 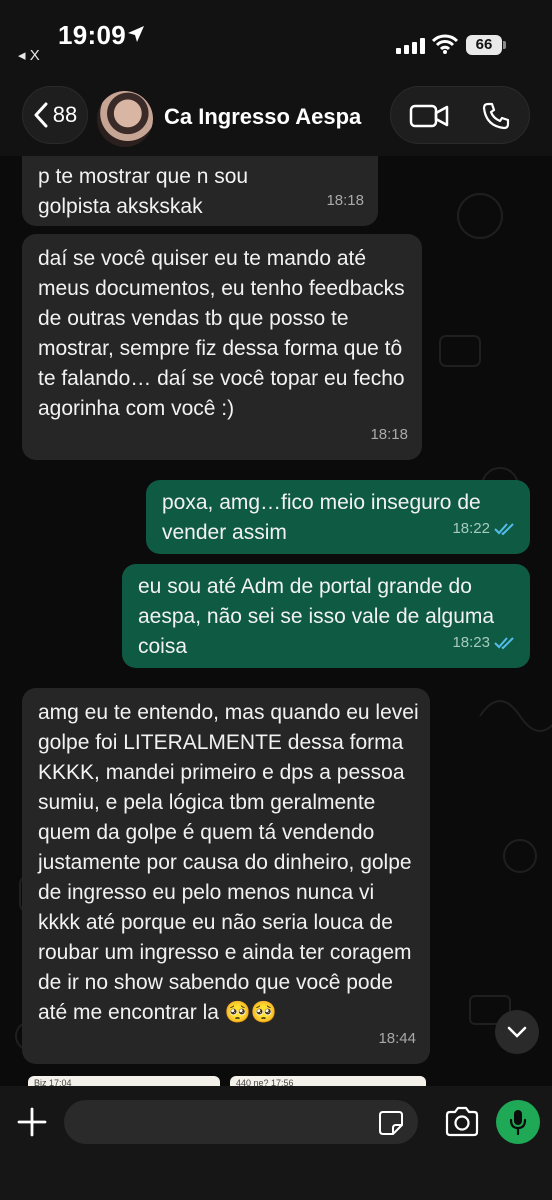 I want to click on video-camera-icon, so click(x=429, y=116).